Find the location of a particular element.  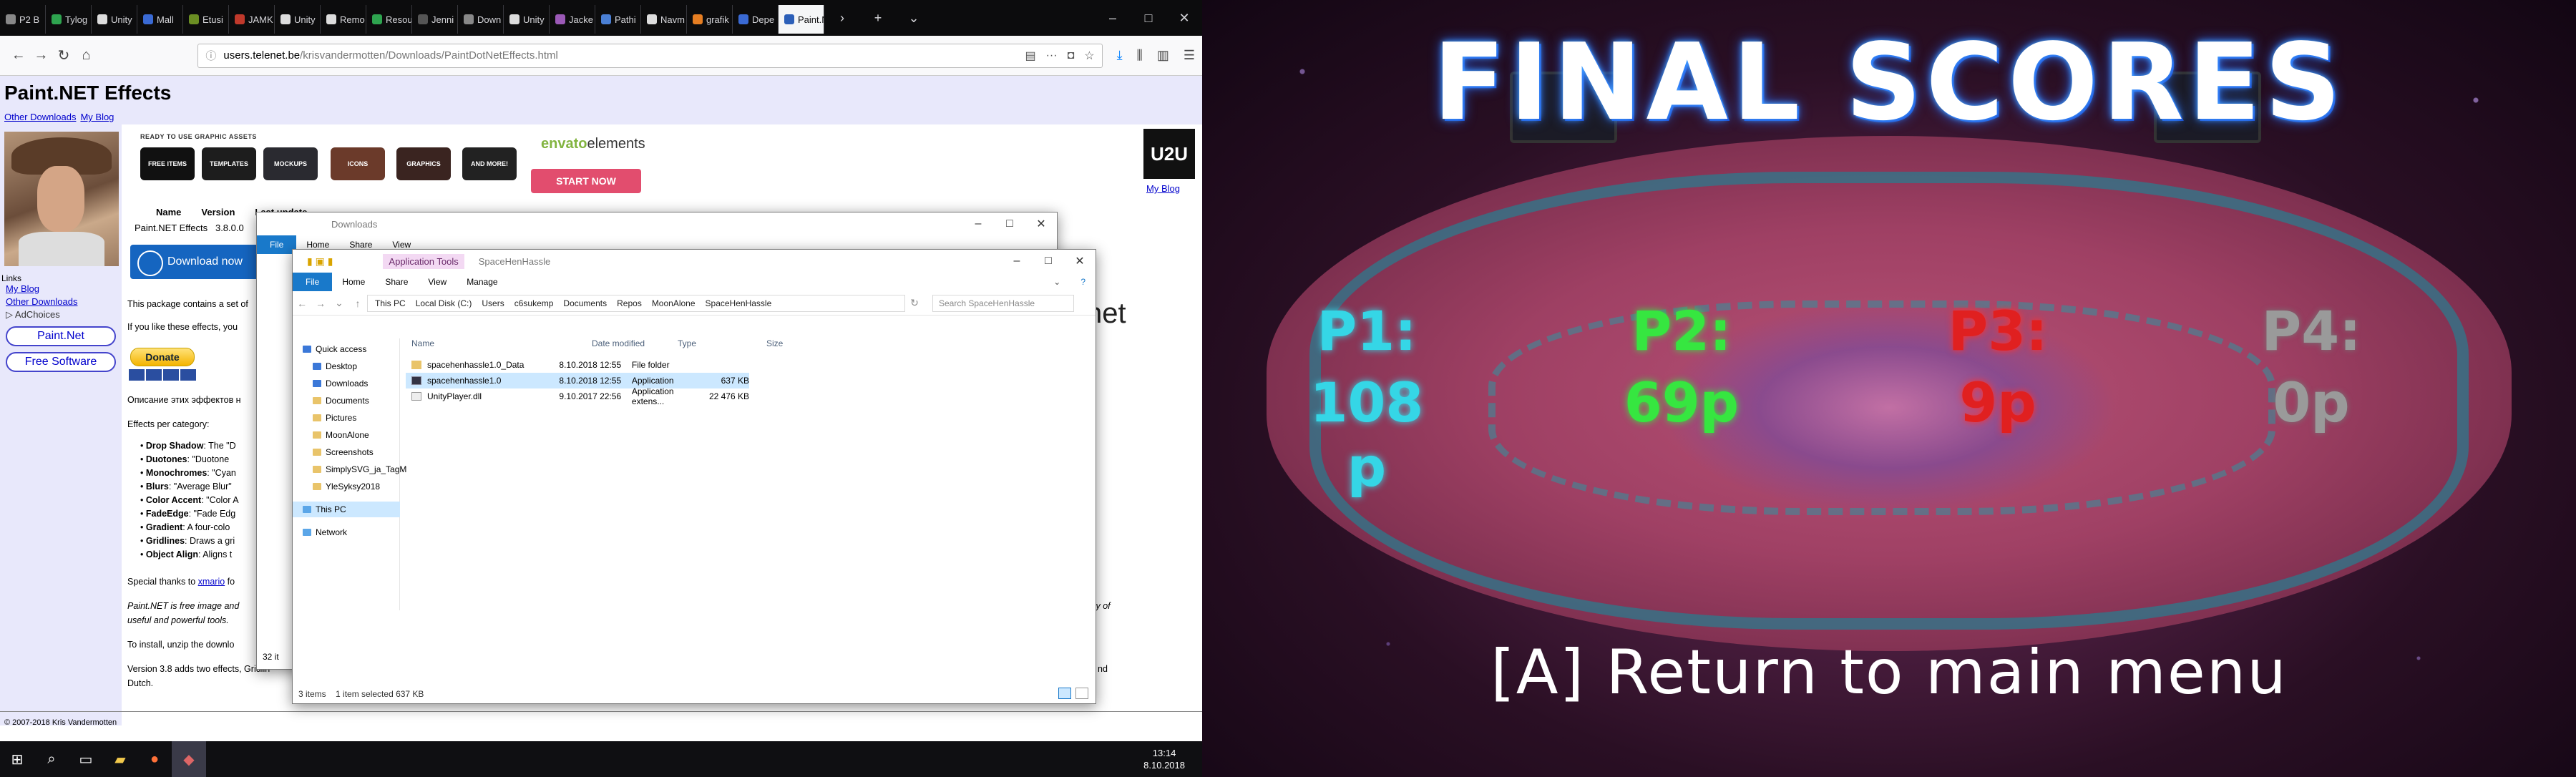

menu-icon: ☰ is located at coordinates (1189, 56).